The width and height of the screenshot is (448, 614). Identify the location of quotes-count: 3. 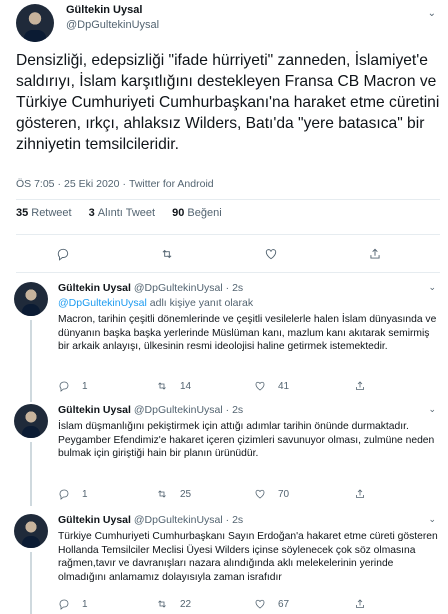
(91, 213).